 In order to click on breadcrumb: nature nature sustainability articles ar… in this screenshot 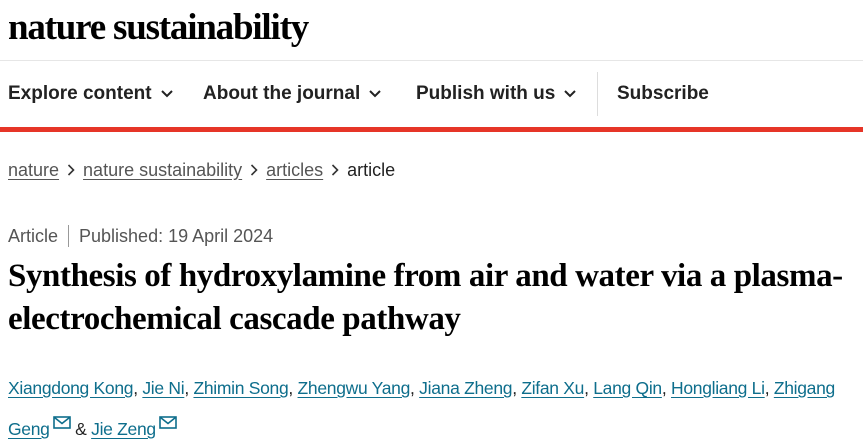, I will do `click(201, 170)`.